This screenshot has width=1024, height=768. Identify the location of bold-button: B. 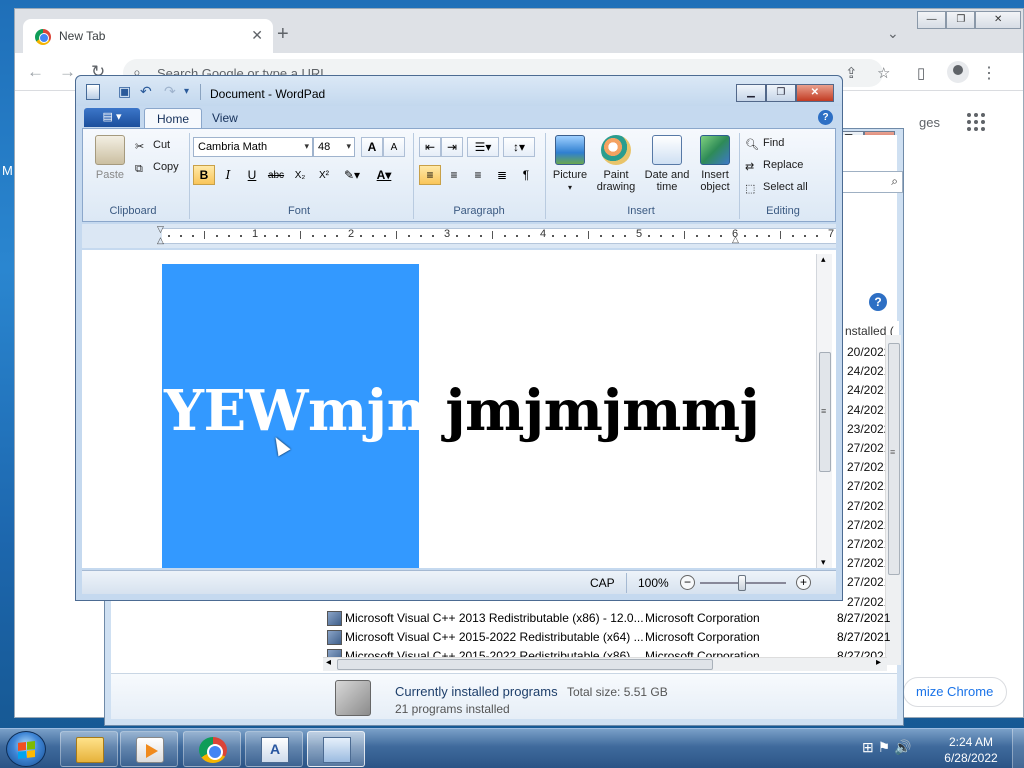
(204, 175).